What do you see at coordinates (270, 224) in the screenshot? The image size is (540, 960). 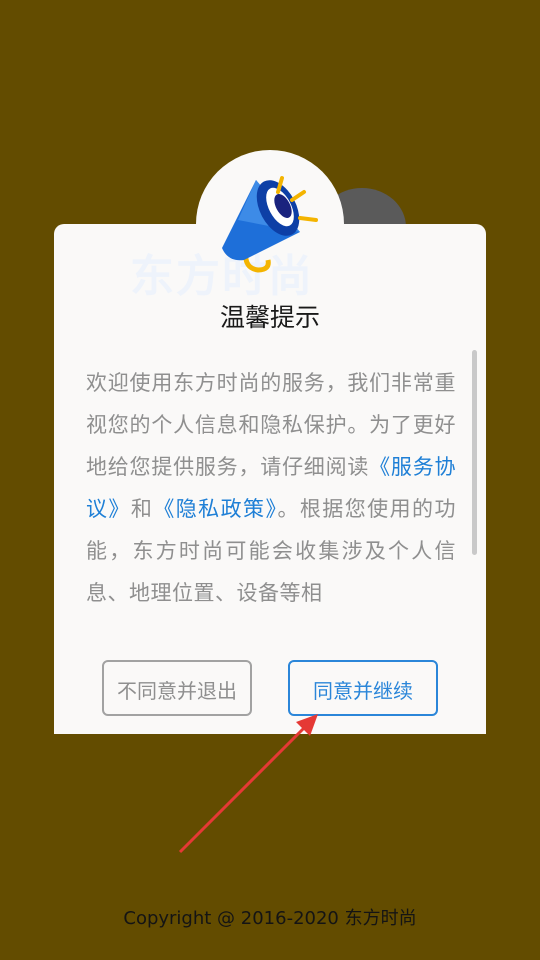 I see `megaphone-icon` at bounding box center [270, 224].